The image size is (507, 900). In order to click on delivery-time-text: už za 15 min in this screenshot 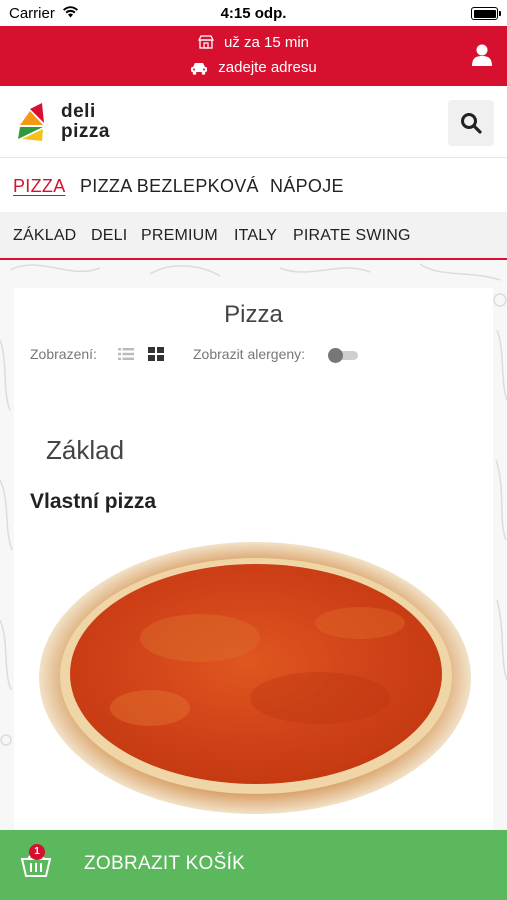, I will do `click(266, 42)`.